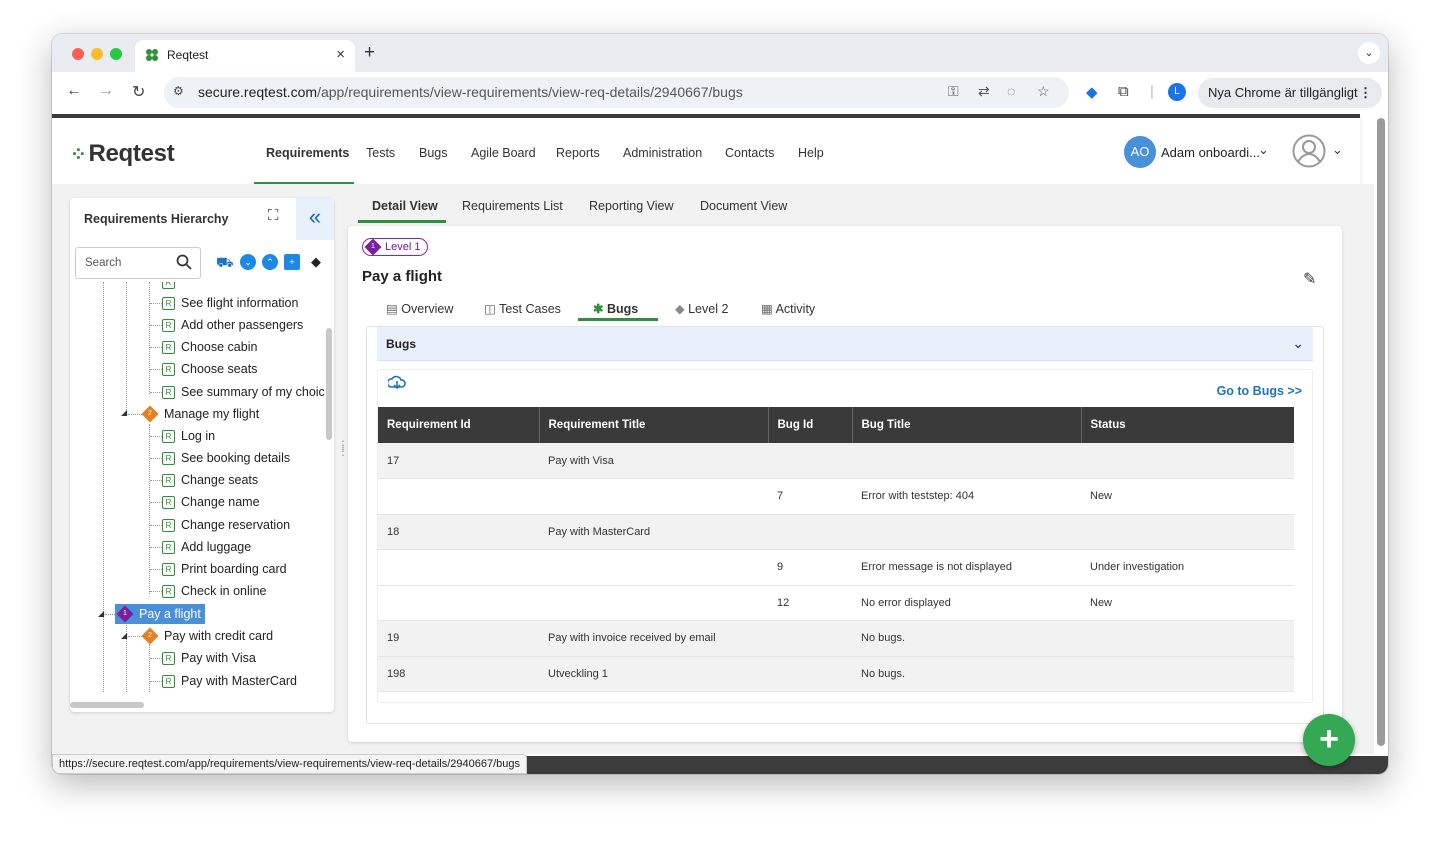 Image resolution: width=1440 pixels, height=842 pixels. What do you see at coordinates (232, 325) in the screenshot?
I see `tree-item: R Add other passengers` at bounding box center [232, 325].